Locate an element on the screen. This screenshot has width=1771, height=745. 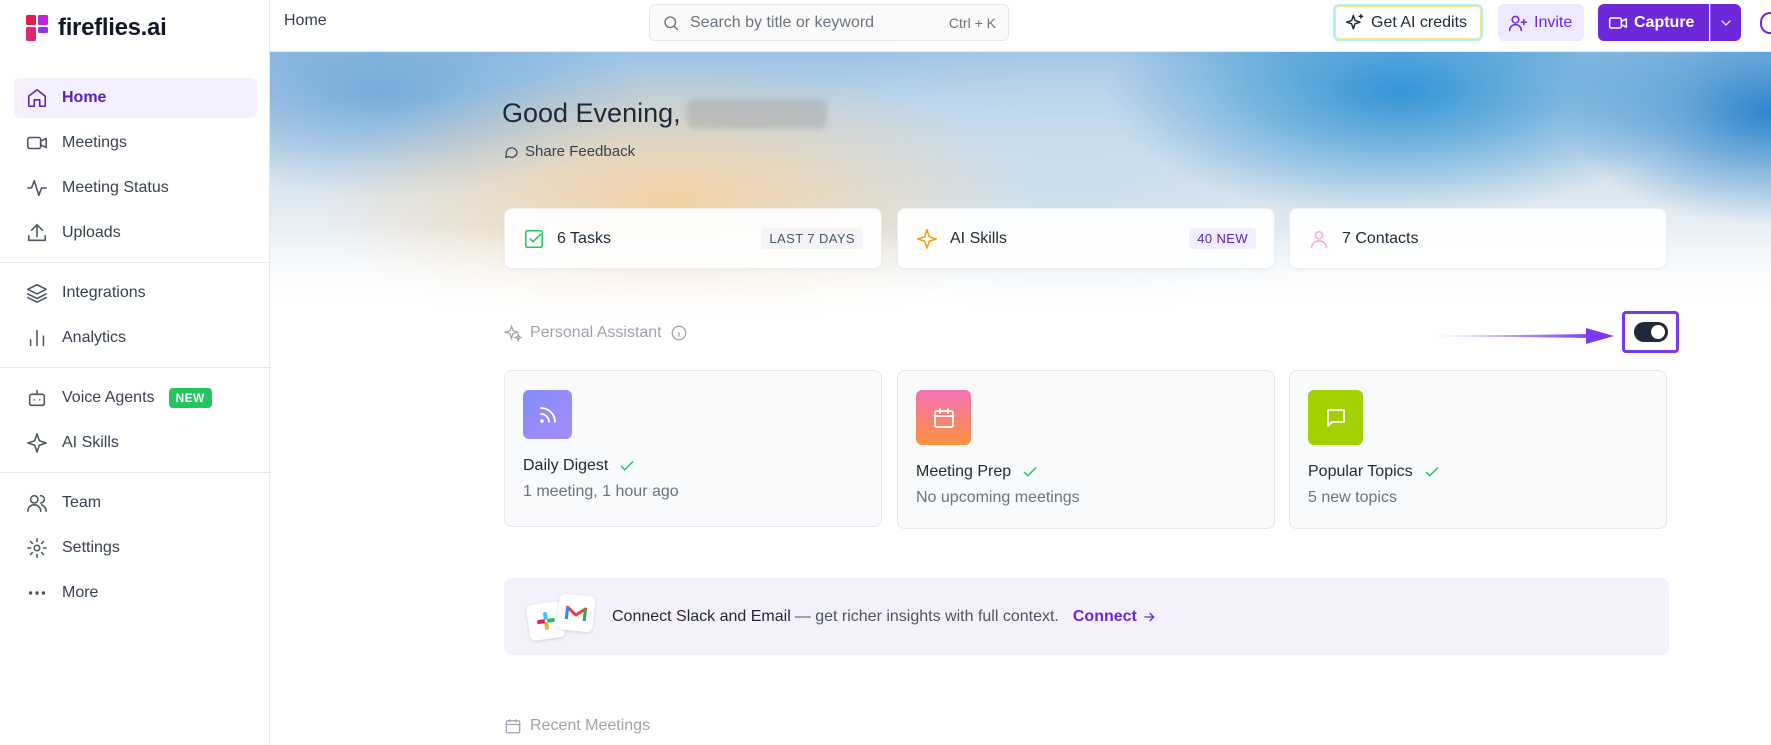
ai-skills-card: AI Skills 40 NEW is located at coordinates (1086, 238).